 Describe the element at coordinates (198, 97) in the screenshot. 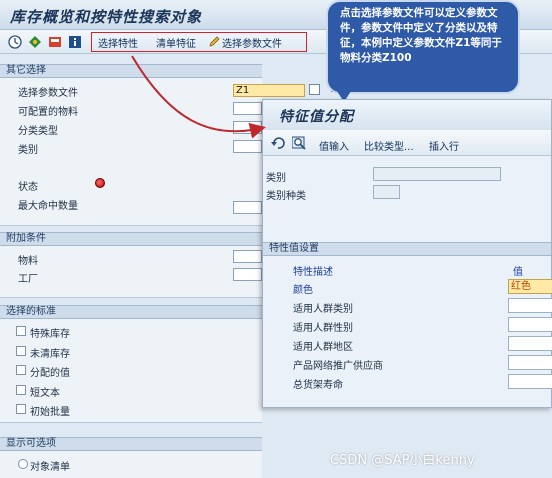

I see `annotation-arrow` at that location.